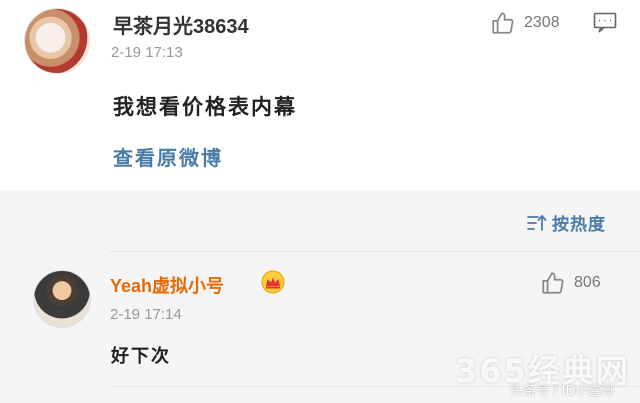 The width and height of the screenshot is (640, 403). What do you see at coordinates (273, 282) in the screenshot?
I see `crown-icon` at bounding box center [273, 282].